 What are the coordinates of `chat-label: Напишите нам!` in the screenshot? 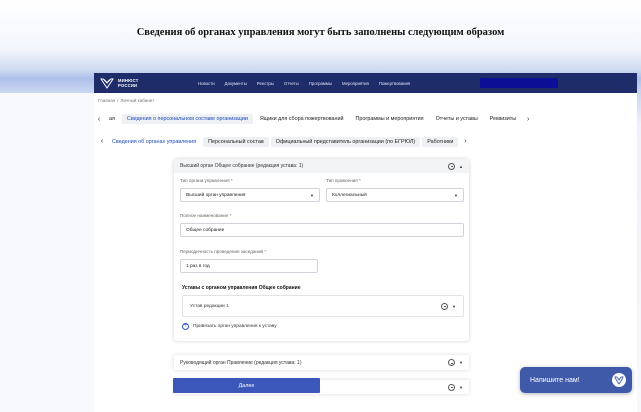 It's located at (555, 380).